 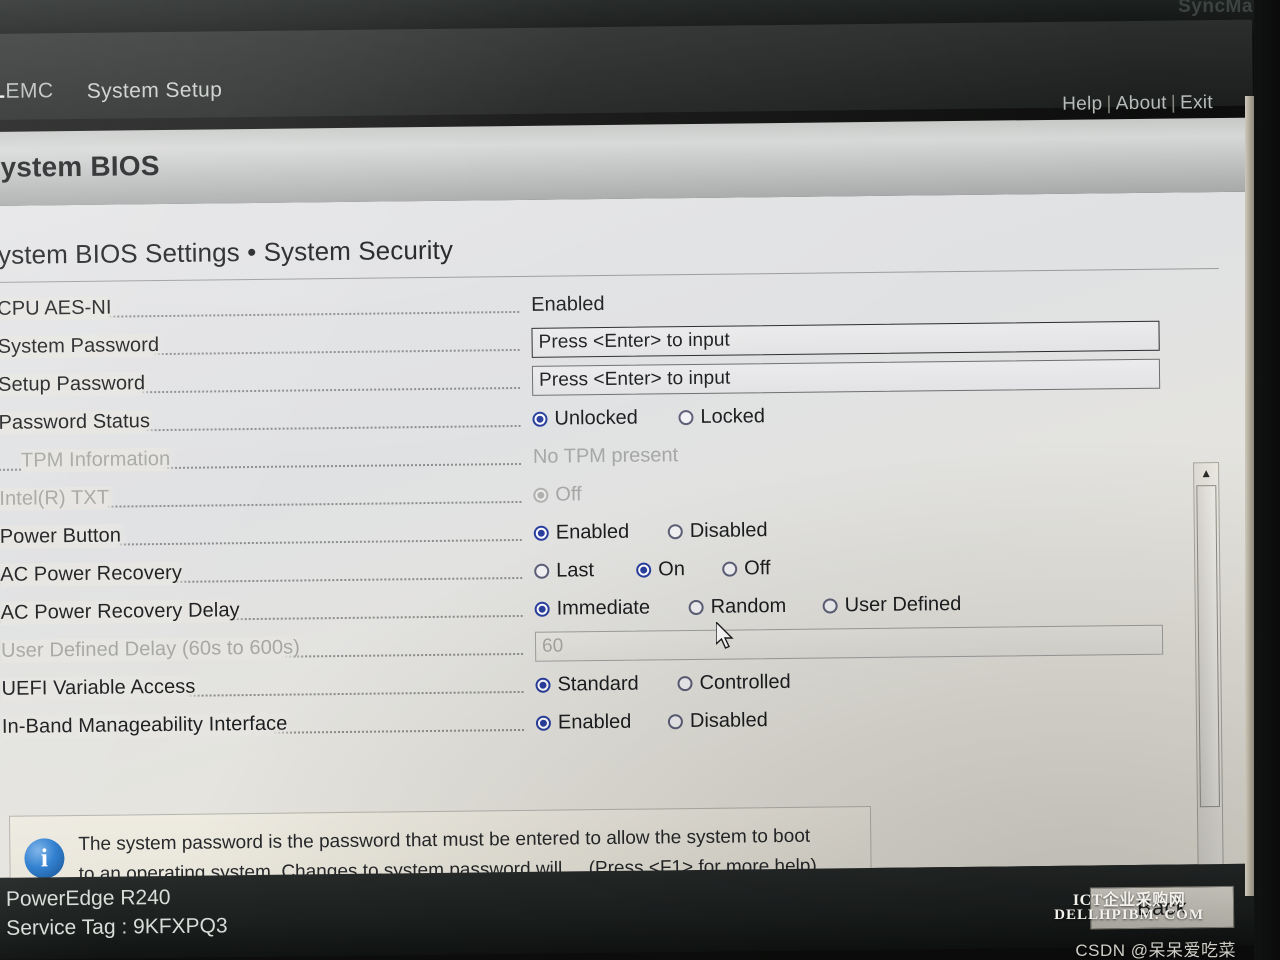 I want to click on monitor-edge-highlight, so click(x=1249, y=496).